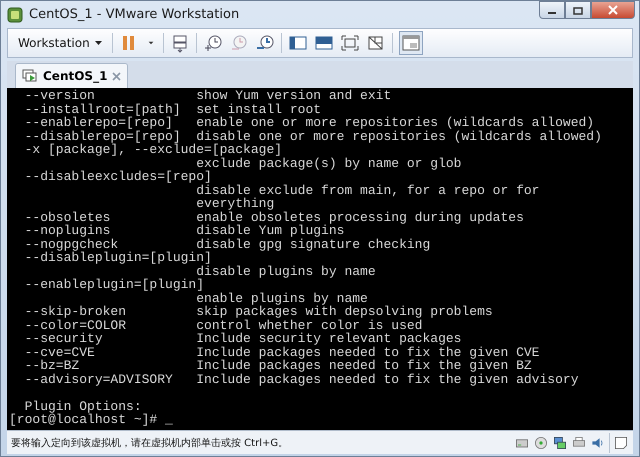  Describe the element at coordinates (15, 14) in the screenshot. I see `app-icon` at that location.